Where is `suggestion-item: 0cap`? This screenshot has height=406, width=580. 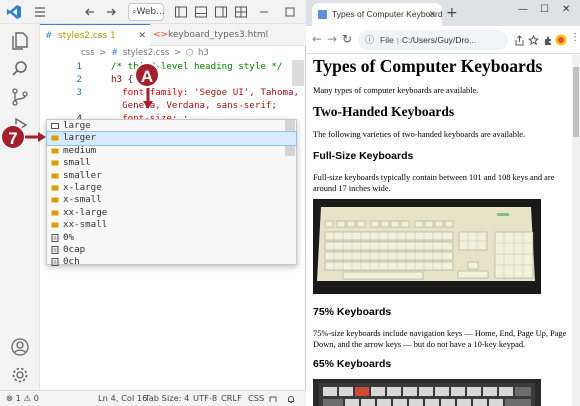 suggestion-item: 0cap is located at coordinates (171, 250).